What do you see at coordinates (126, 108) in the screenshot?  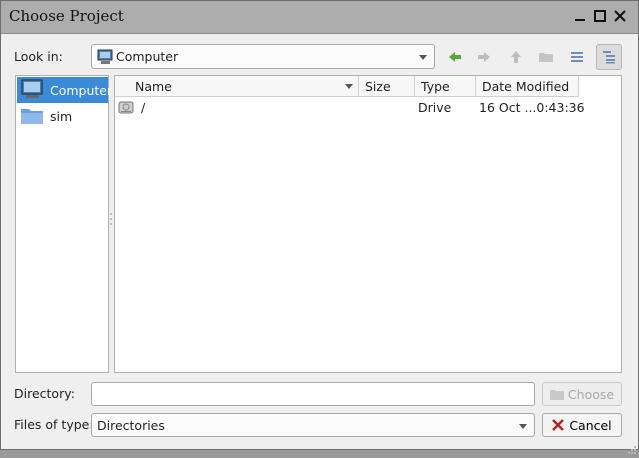 I see `drive-icon` at bounding box center [126, 108].